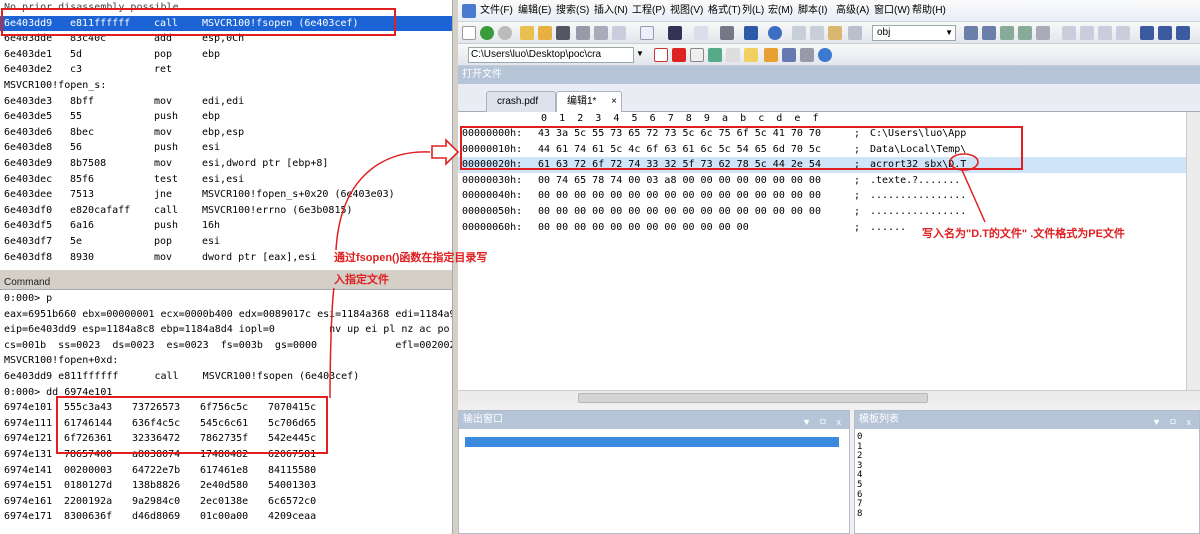 The height and width of the screenshot is (534, 1200). I want to click on search-combo: obj ▼, so click(914, 33).